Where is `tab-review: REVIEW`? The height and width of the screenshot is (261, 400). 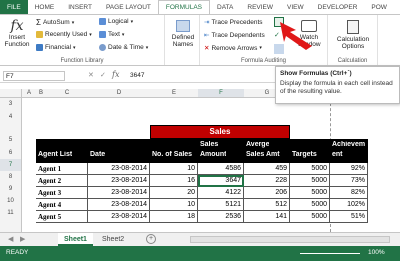
tab-review: REVIEW is located at coordinates (260, 7).